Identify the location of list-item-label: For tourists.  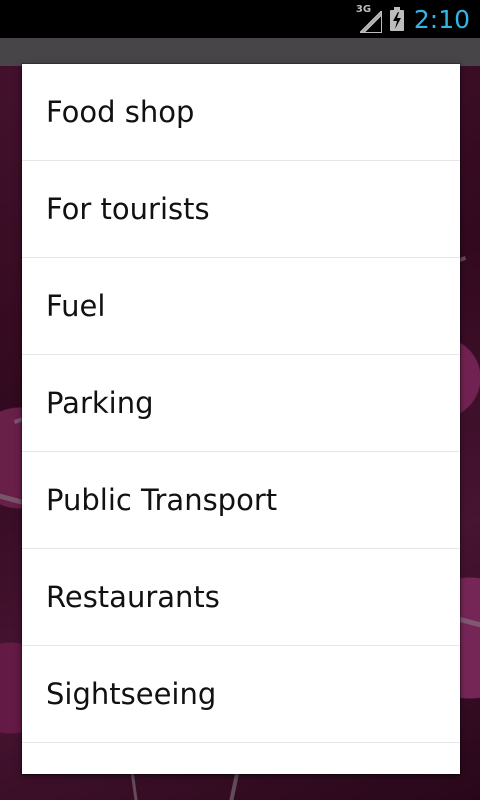
(128, 209).